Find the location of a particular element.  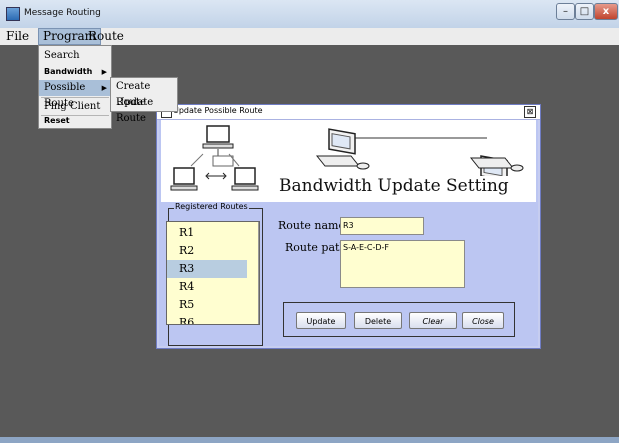

app-icon is located at coordinates (13, 14).